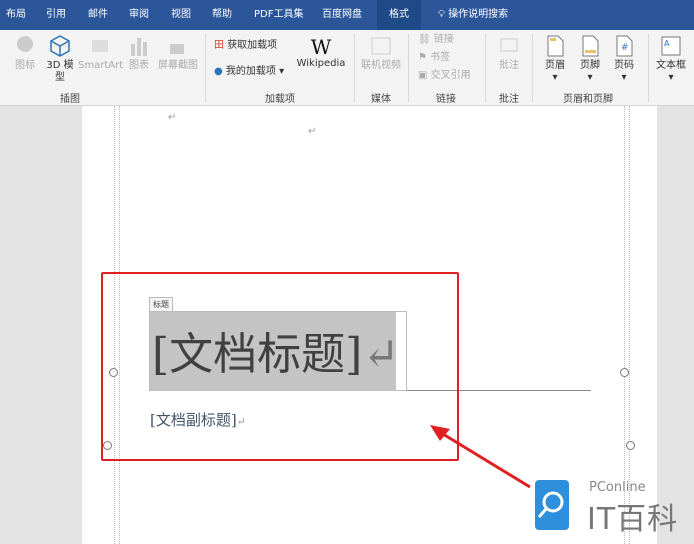 This screenshot has height=544, width=694. What do you see at coordinates (633, 519) in the screenshot?
I see `watermark-name: IT百科` at bounding box center [633, 519].